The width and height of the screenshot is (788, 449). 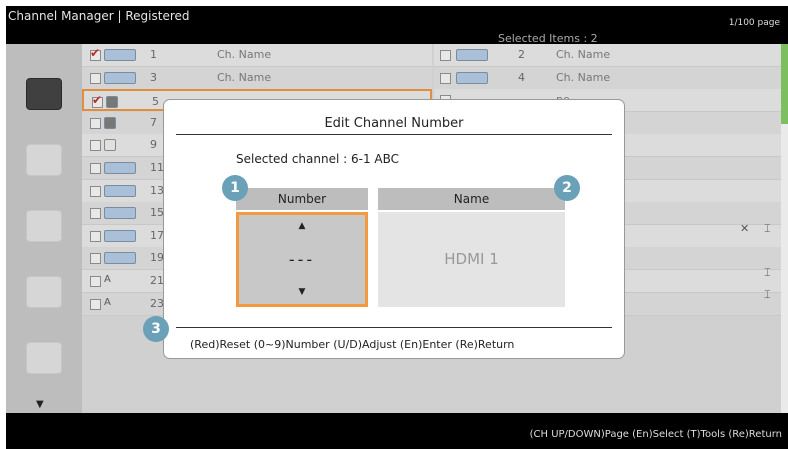 I want to click on number-column-header: Number, so click(x=302, y=199).